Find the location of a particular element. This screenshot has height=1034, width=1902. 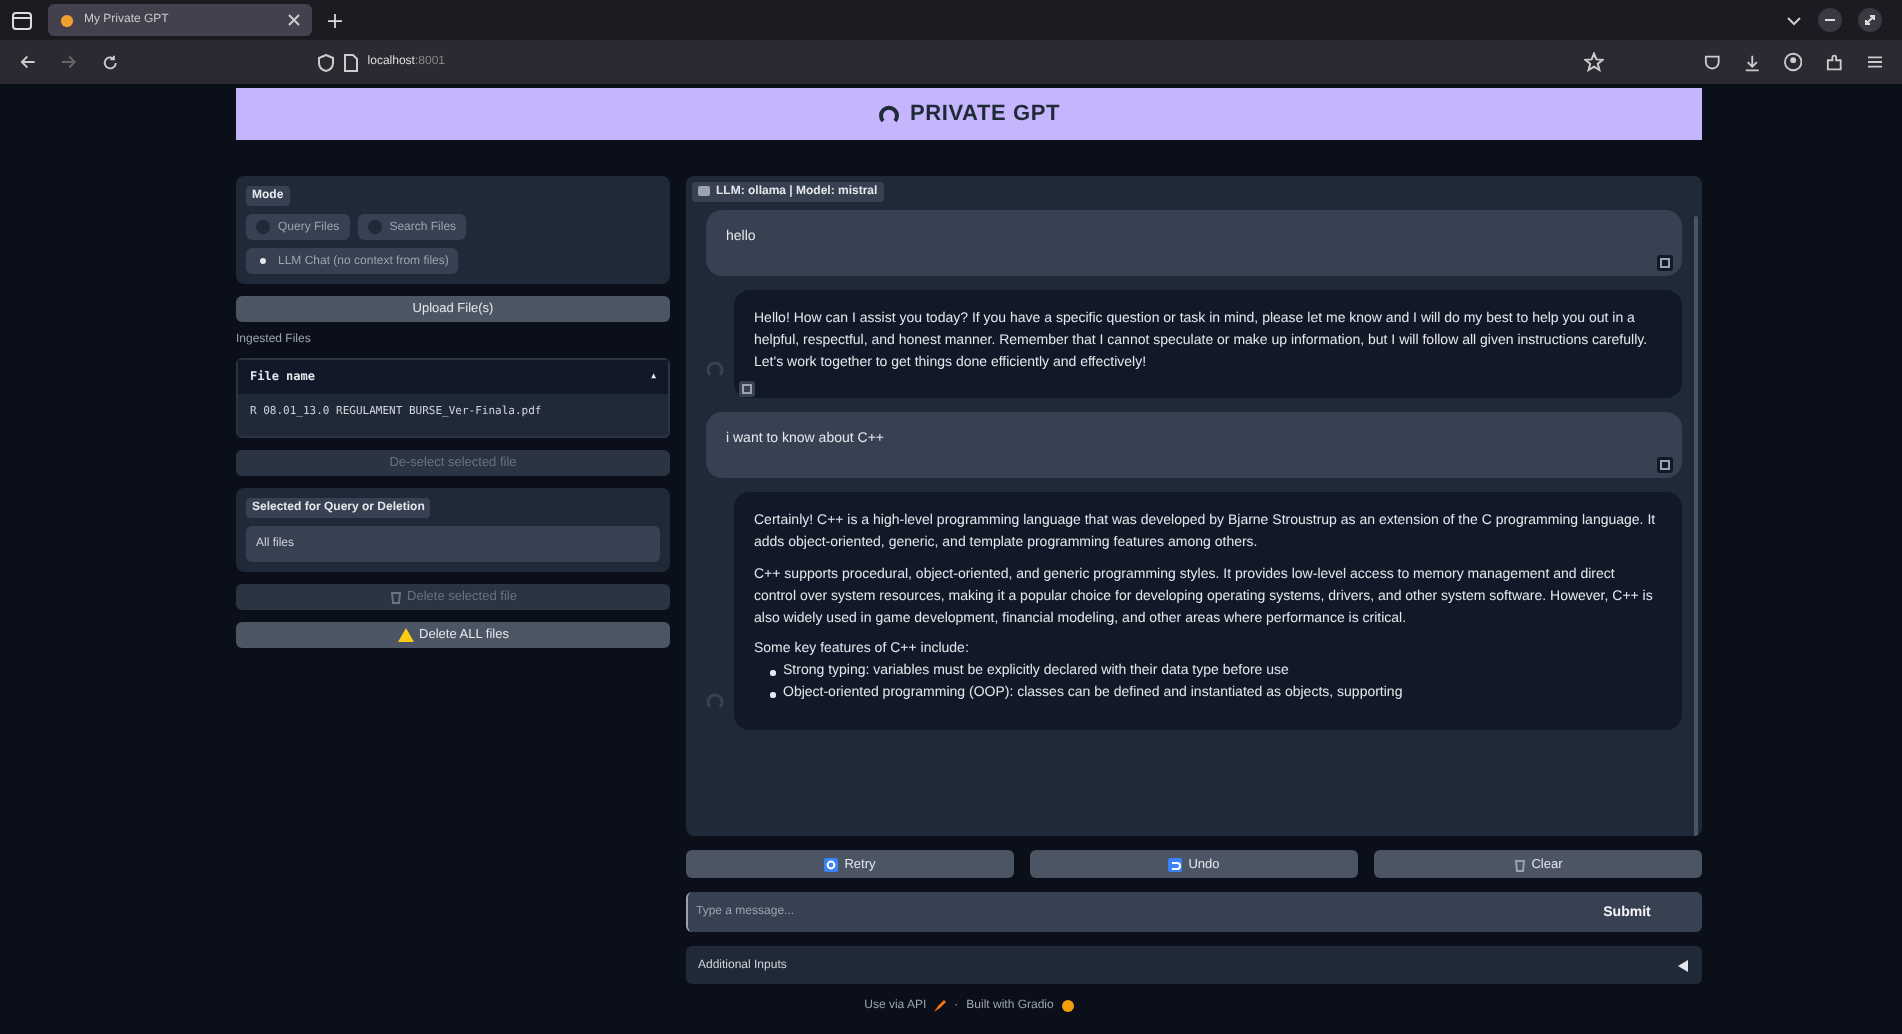

caret-icon is located at coordinates (1682, 965).